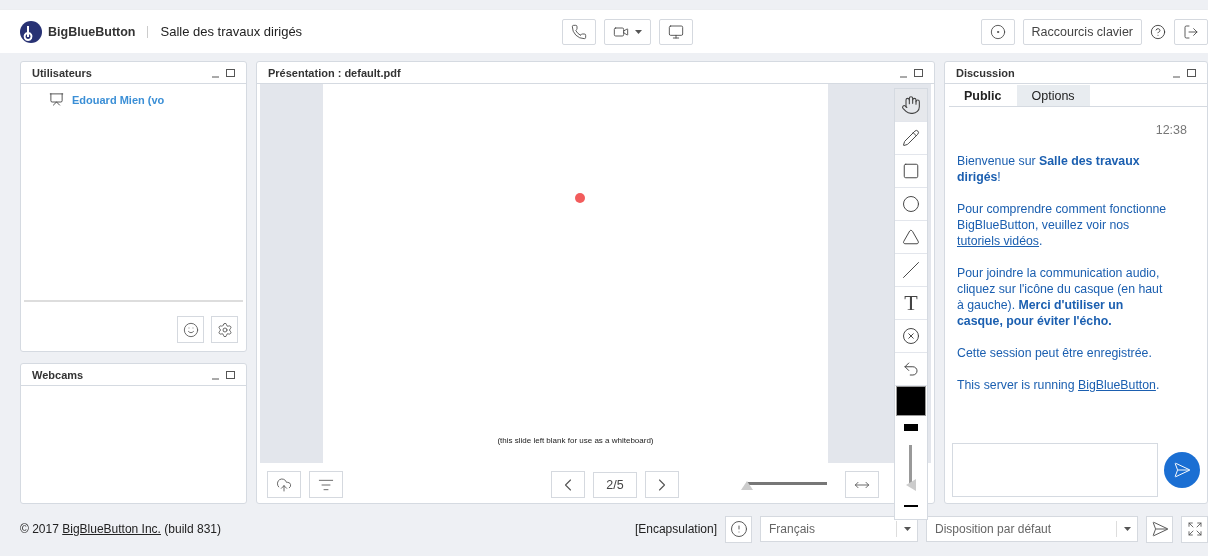 The height and width of the screenshot is (556, 1208). I want to click on alert-icon, so click(738, 529).